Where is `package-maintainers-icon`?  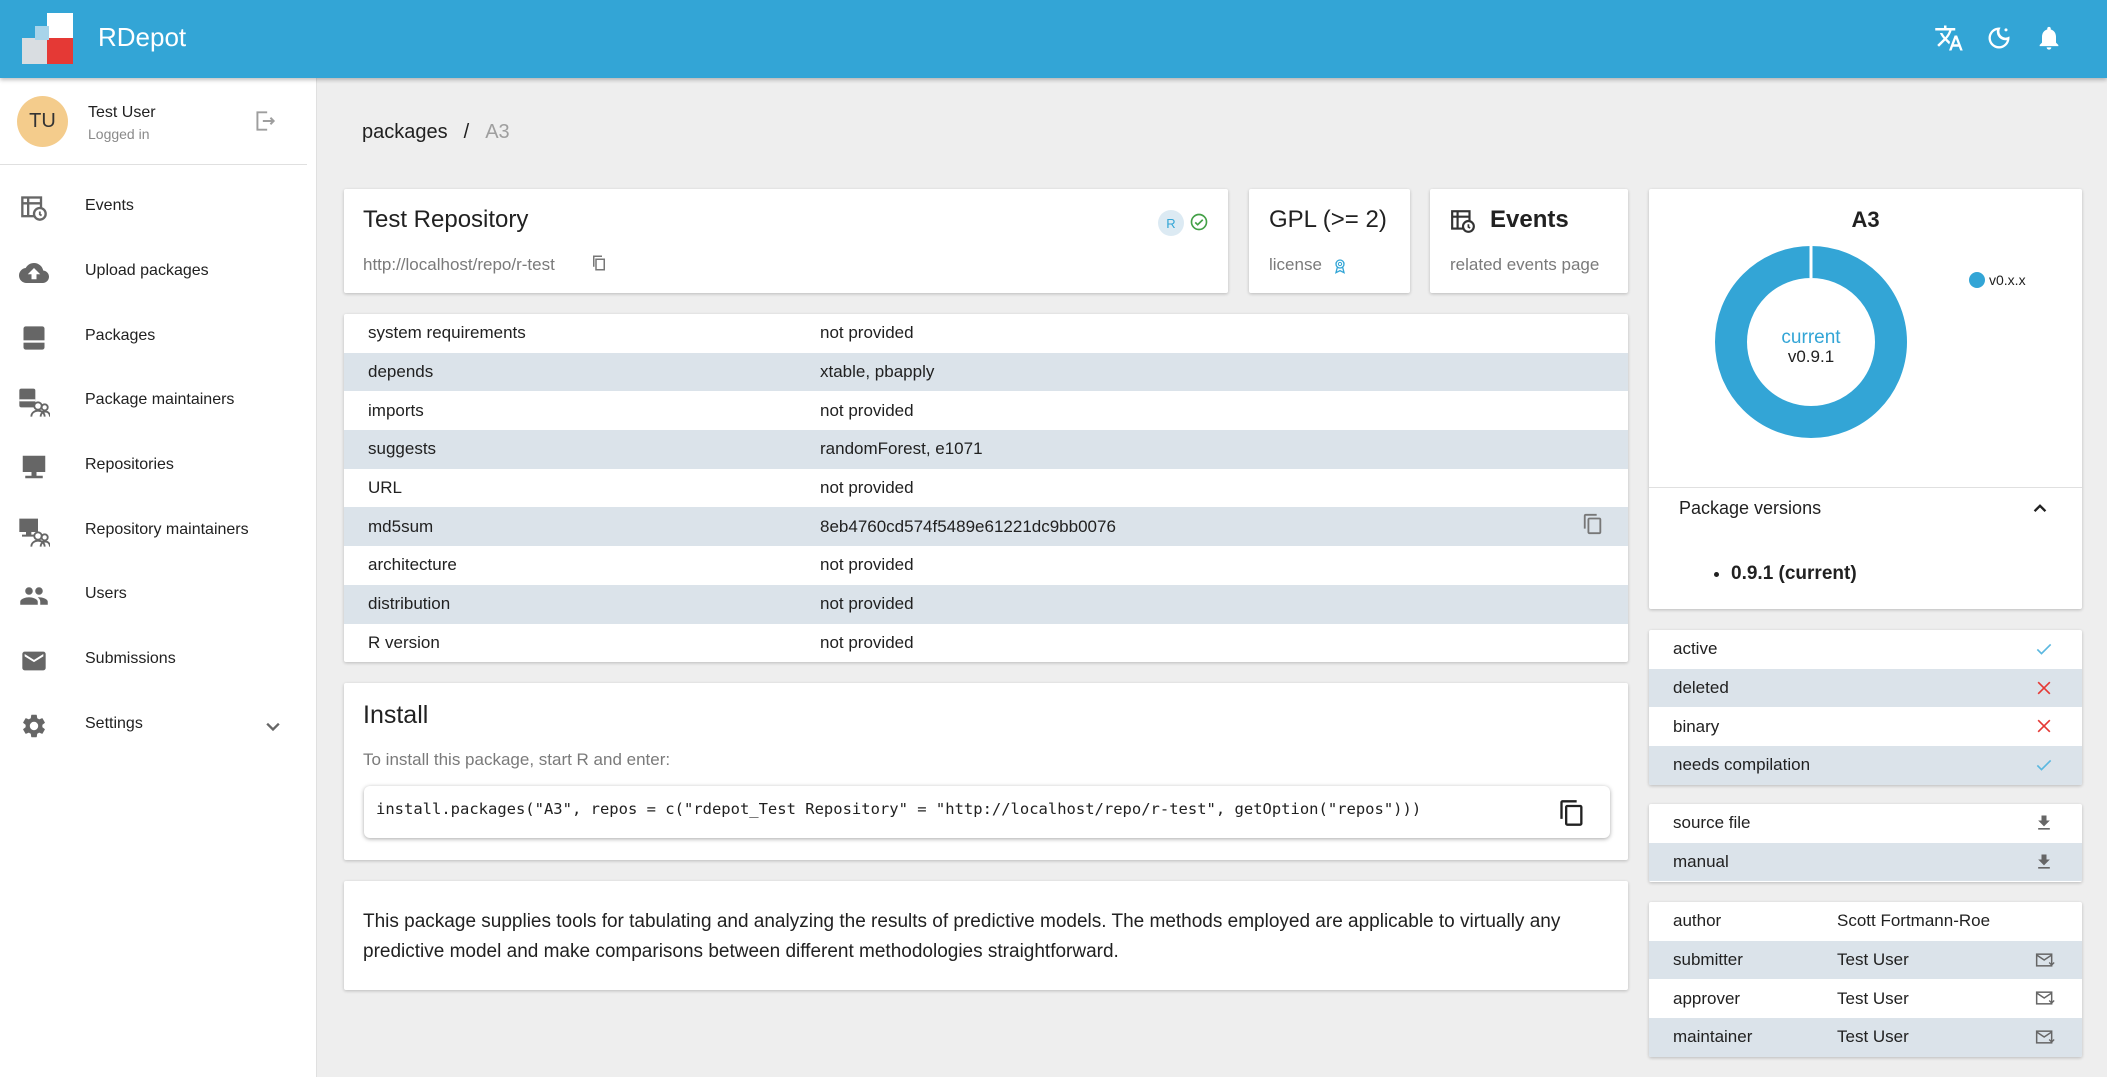 package-maintainers-icon is located at coordinates (34, 402).